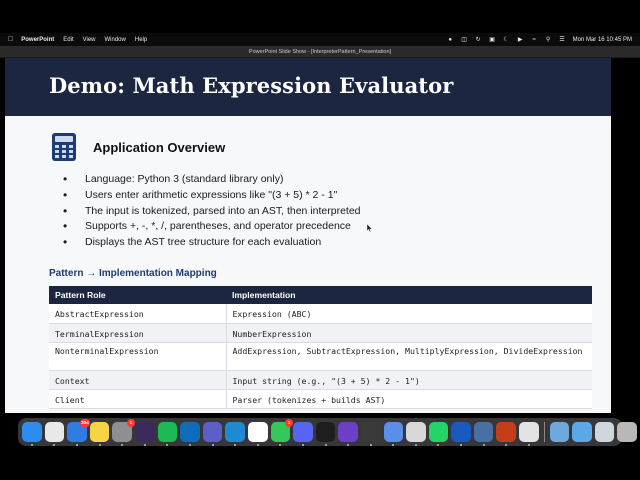 This screenshot has width=640, height=480. What do you see at coordinates (167, 434) in the screenshot?
I see `spotify-icon` at bounding box center [167, 434].